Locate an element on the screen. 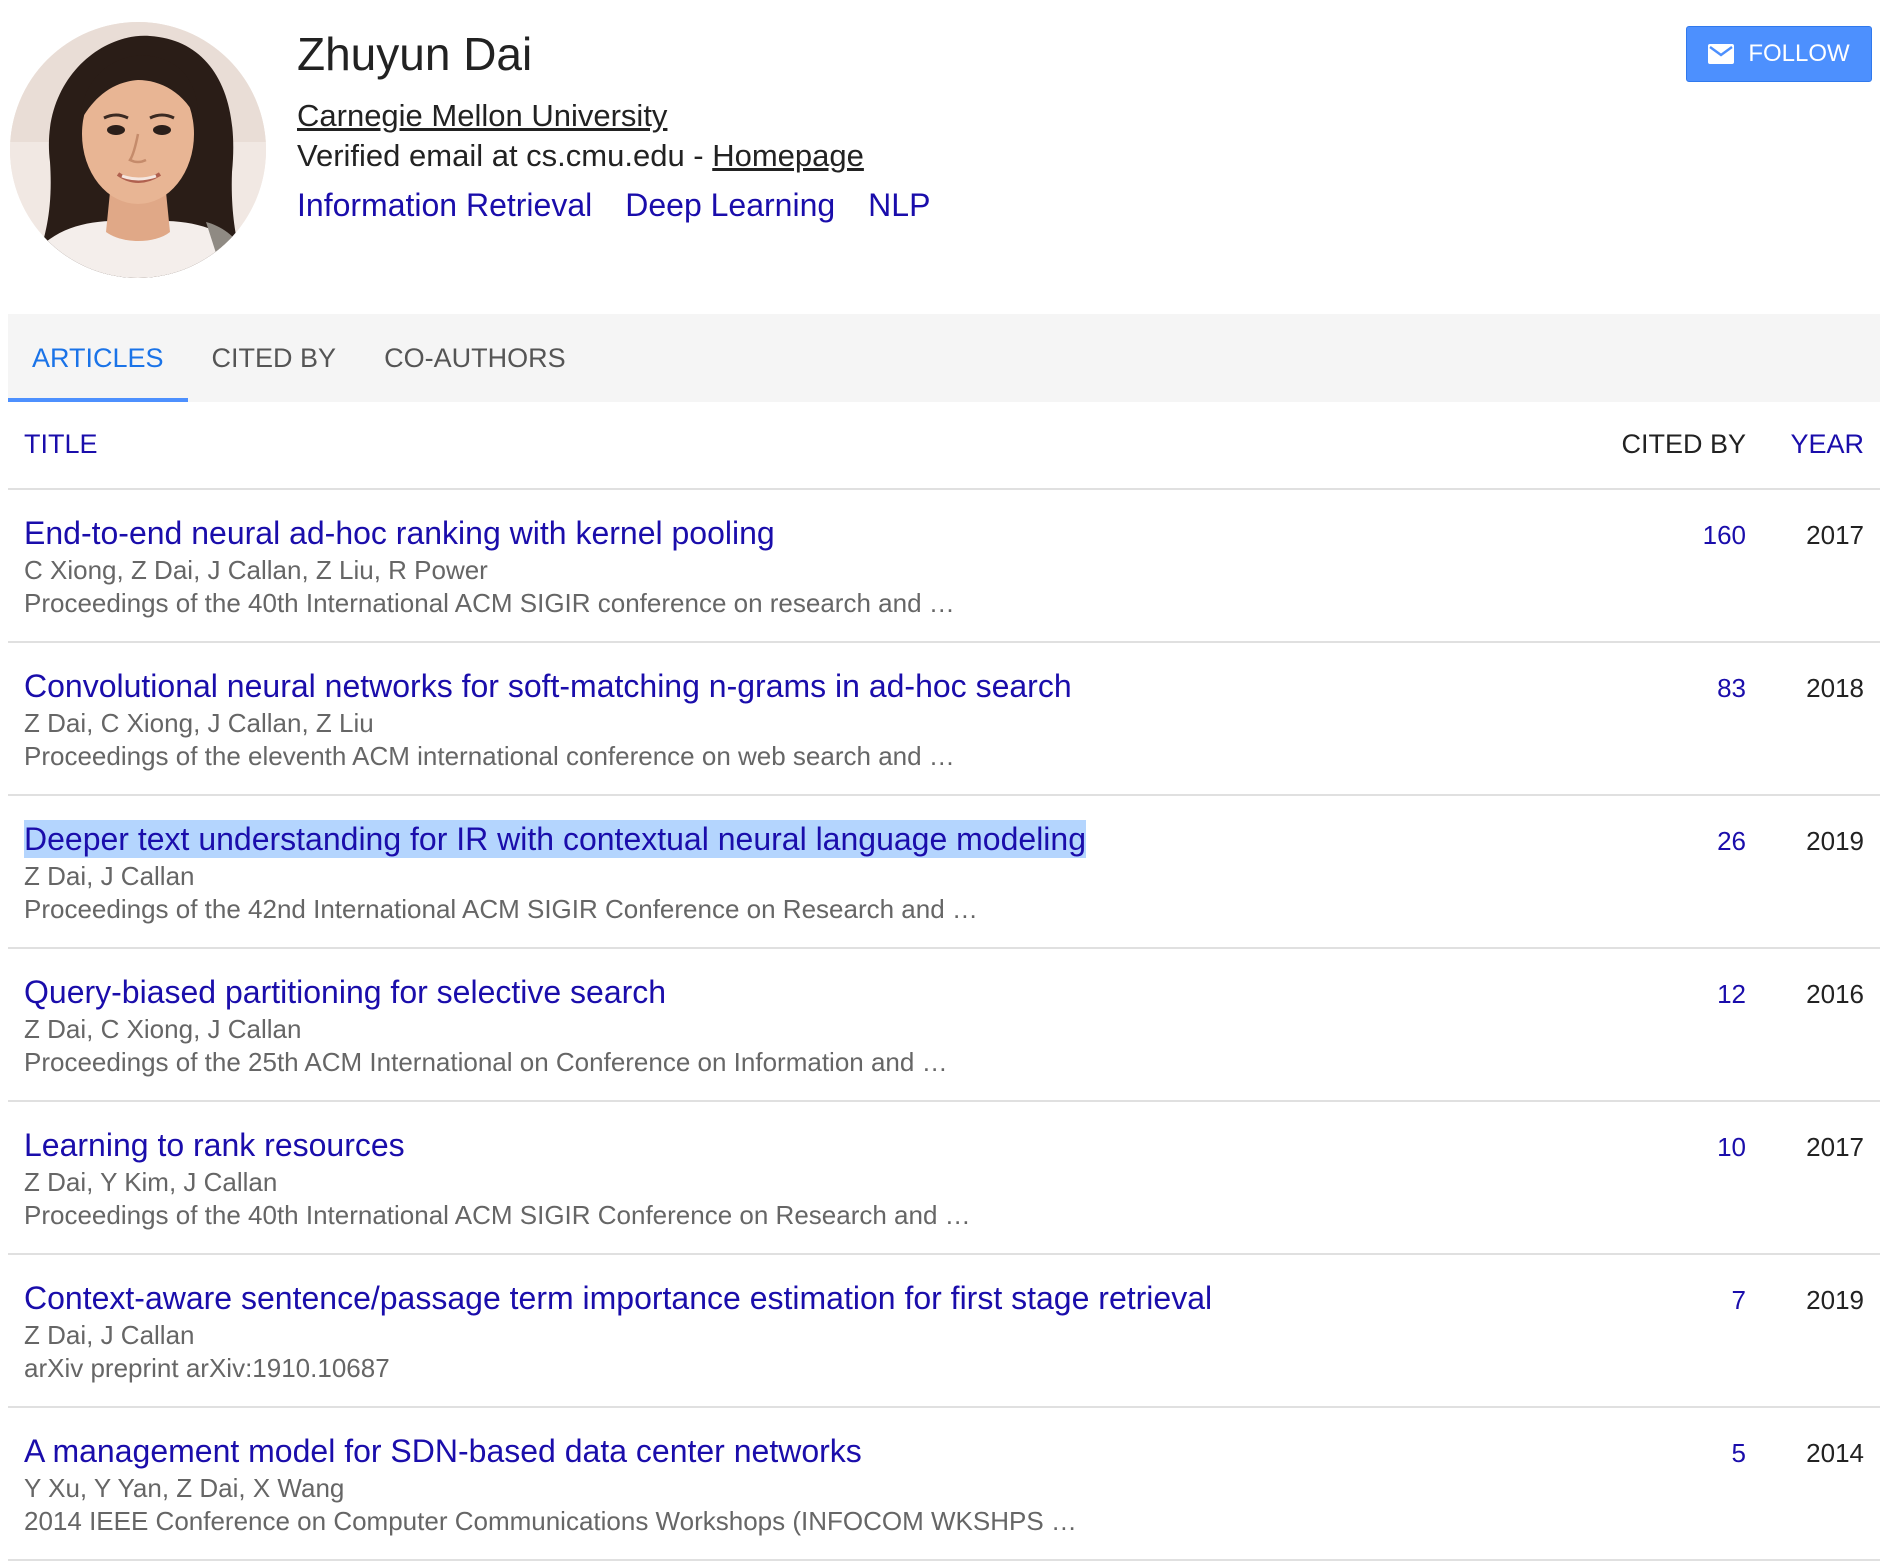 The width and height of the screenshot is (1888, 1561). research-interests: Information Retrieval Deep Learning NLP is located at coordinates (613, 205).